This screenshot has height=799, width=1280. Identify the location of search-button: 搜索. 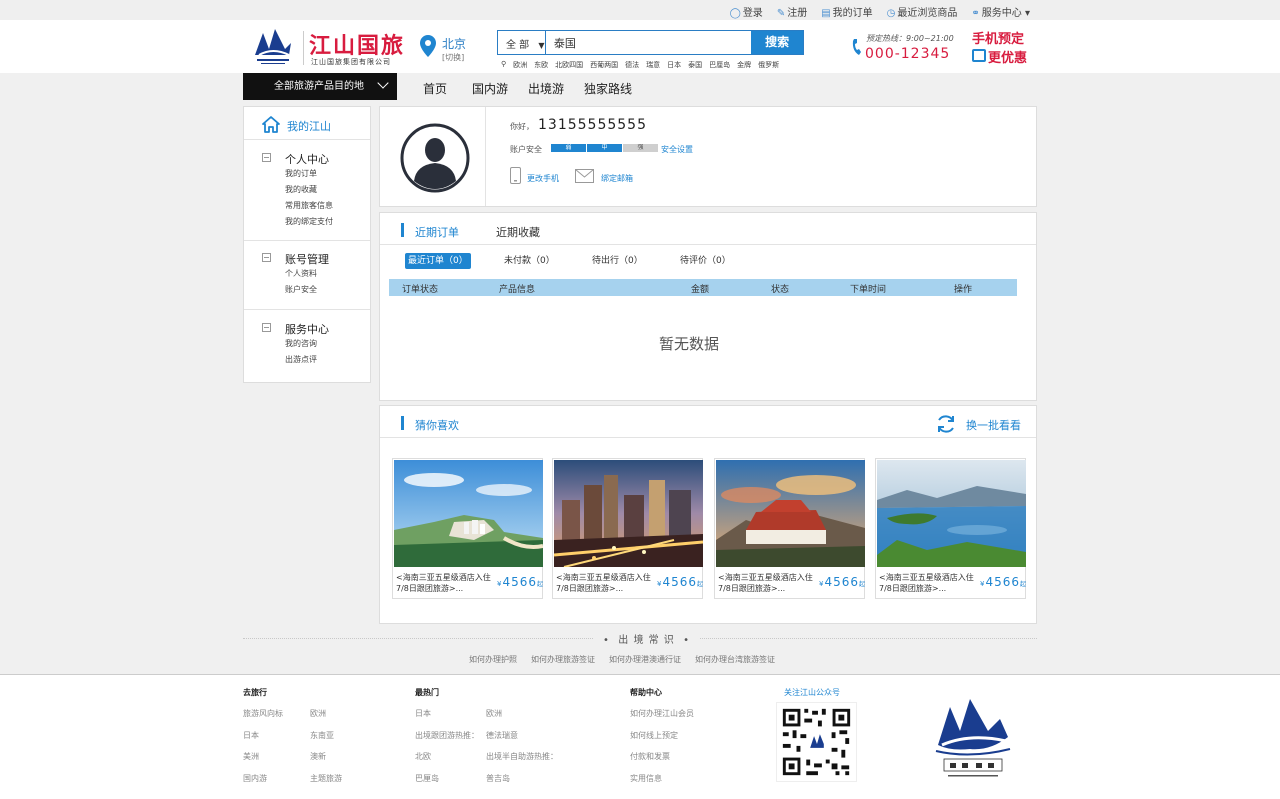
(777, 42).